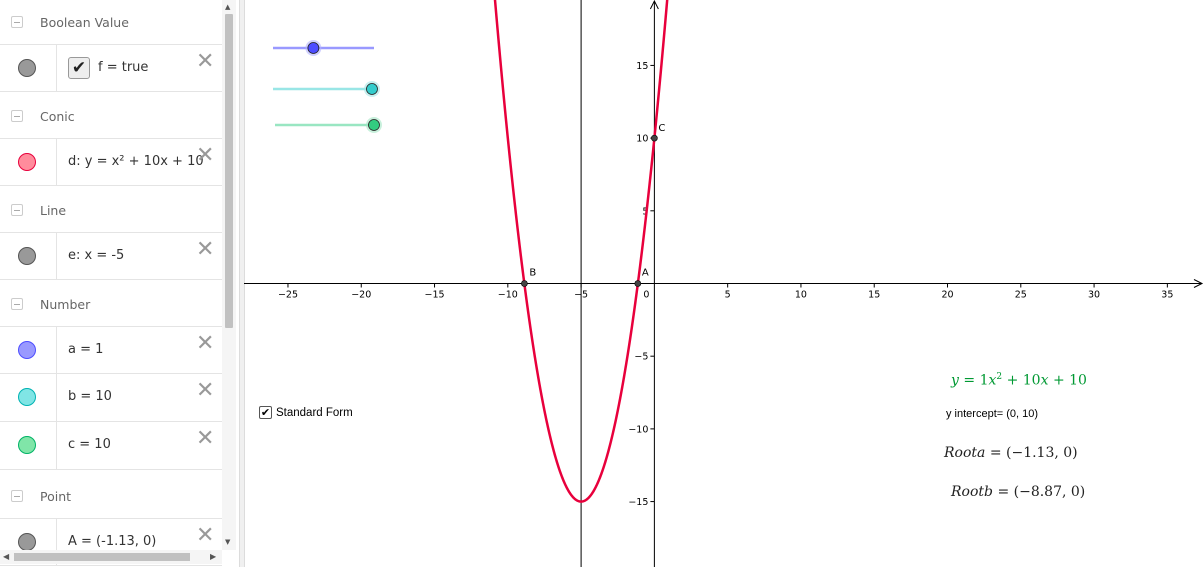 The image size is (1204, 567). What do you see at coordinates (645, 273) in the screenshot?
I see `point-label-A: A` at bounding box center [645, 273].